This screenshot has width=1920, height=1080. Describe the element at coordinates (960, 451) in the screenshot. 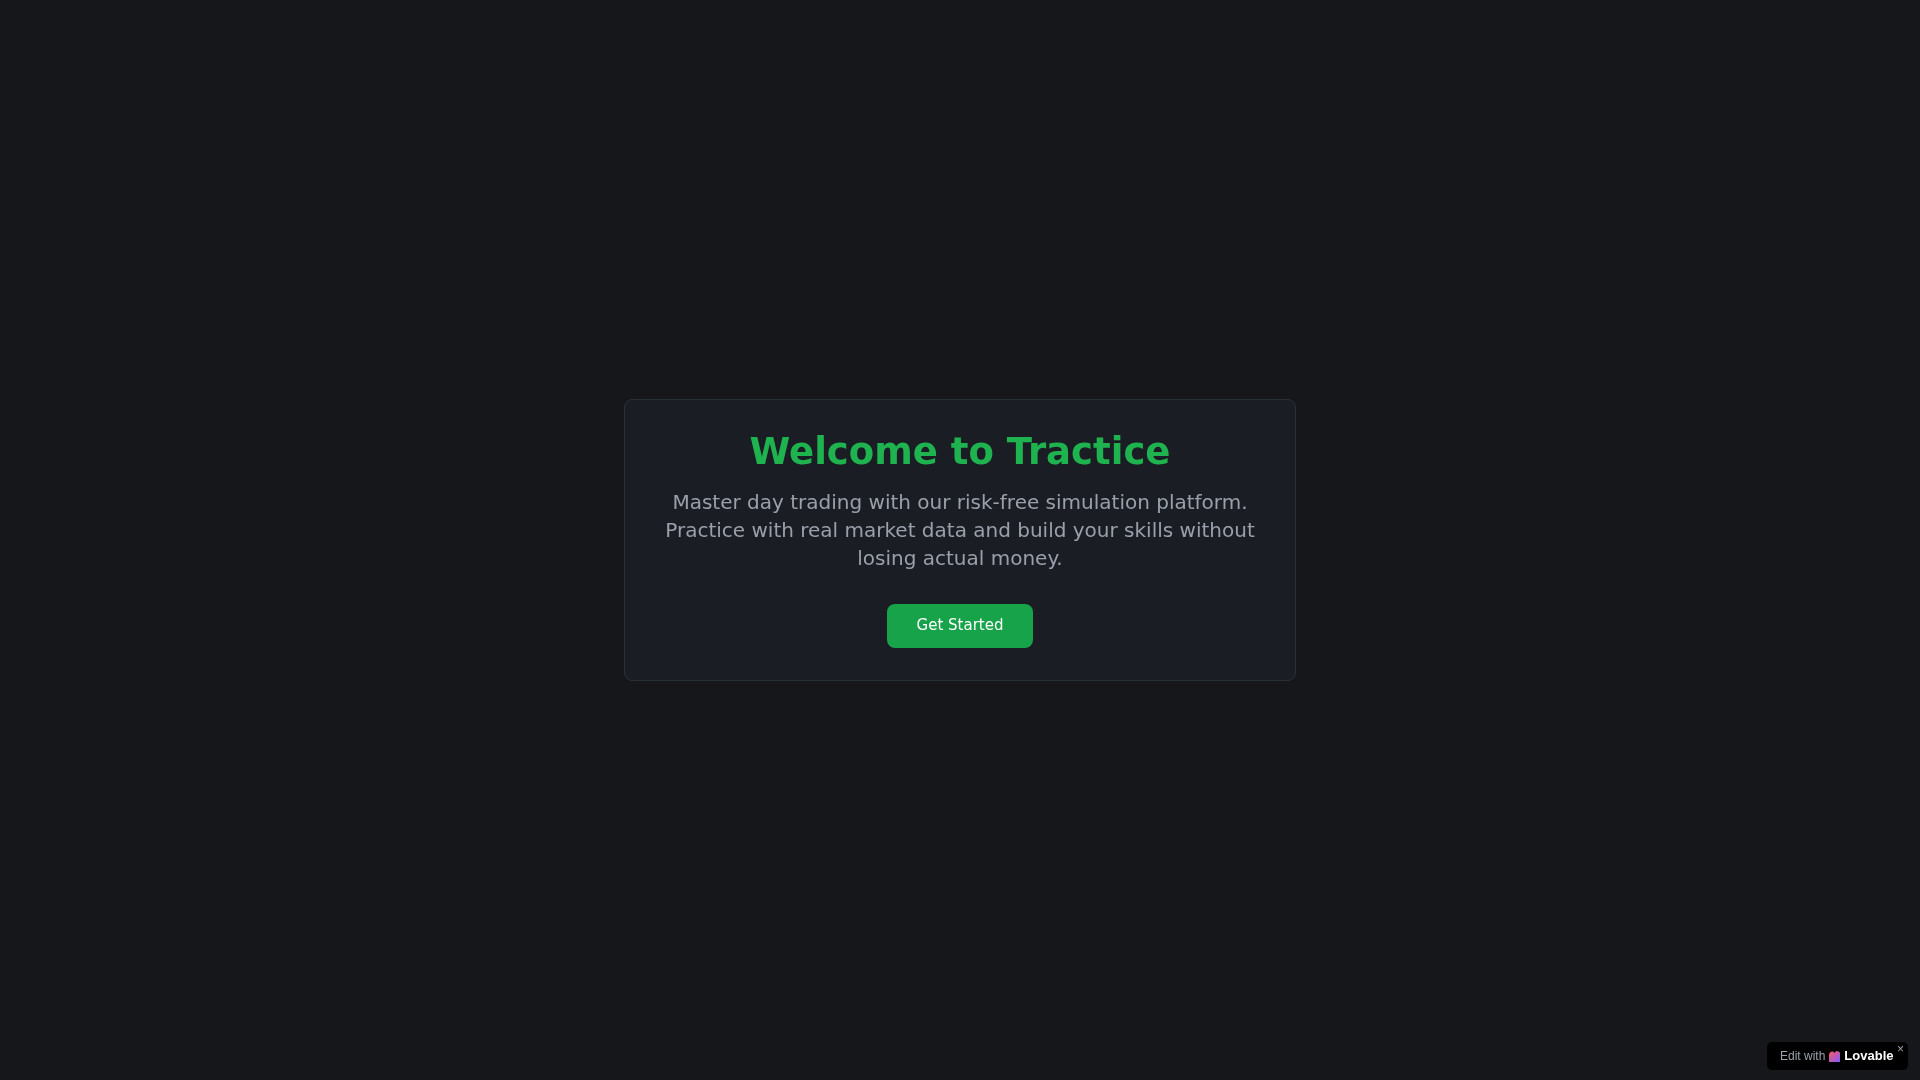

I see `welcome-title: Welcome to Tractice` at that location.